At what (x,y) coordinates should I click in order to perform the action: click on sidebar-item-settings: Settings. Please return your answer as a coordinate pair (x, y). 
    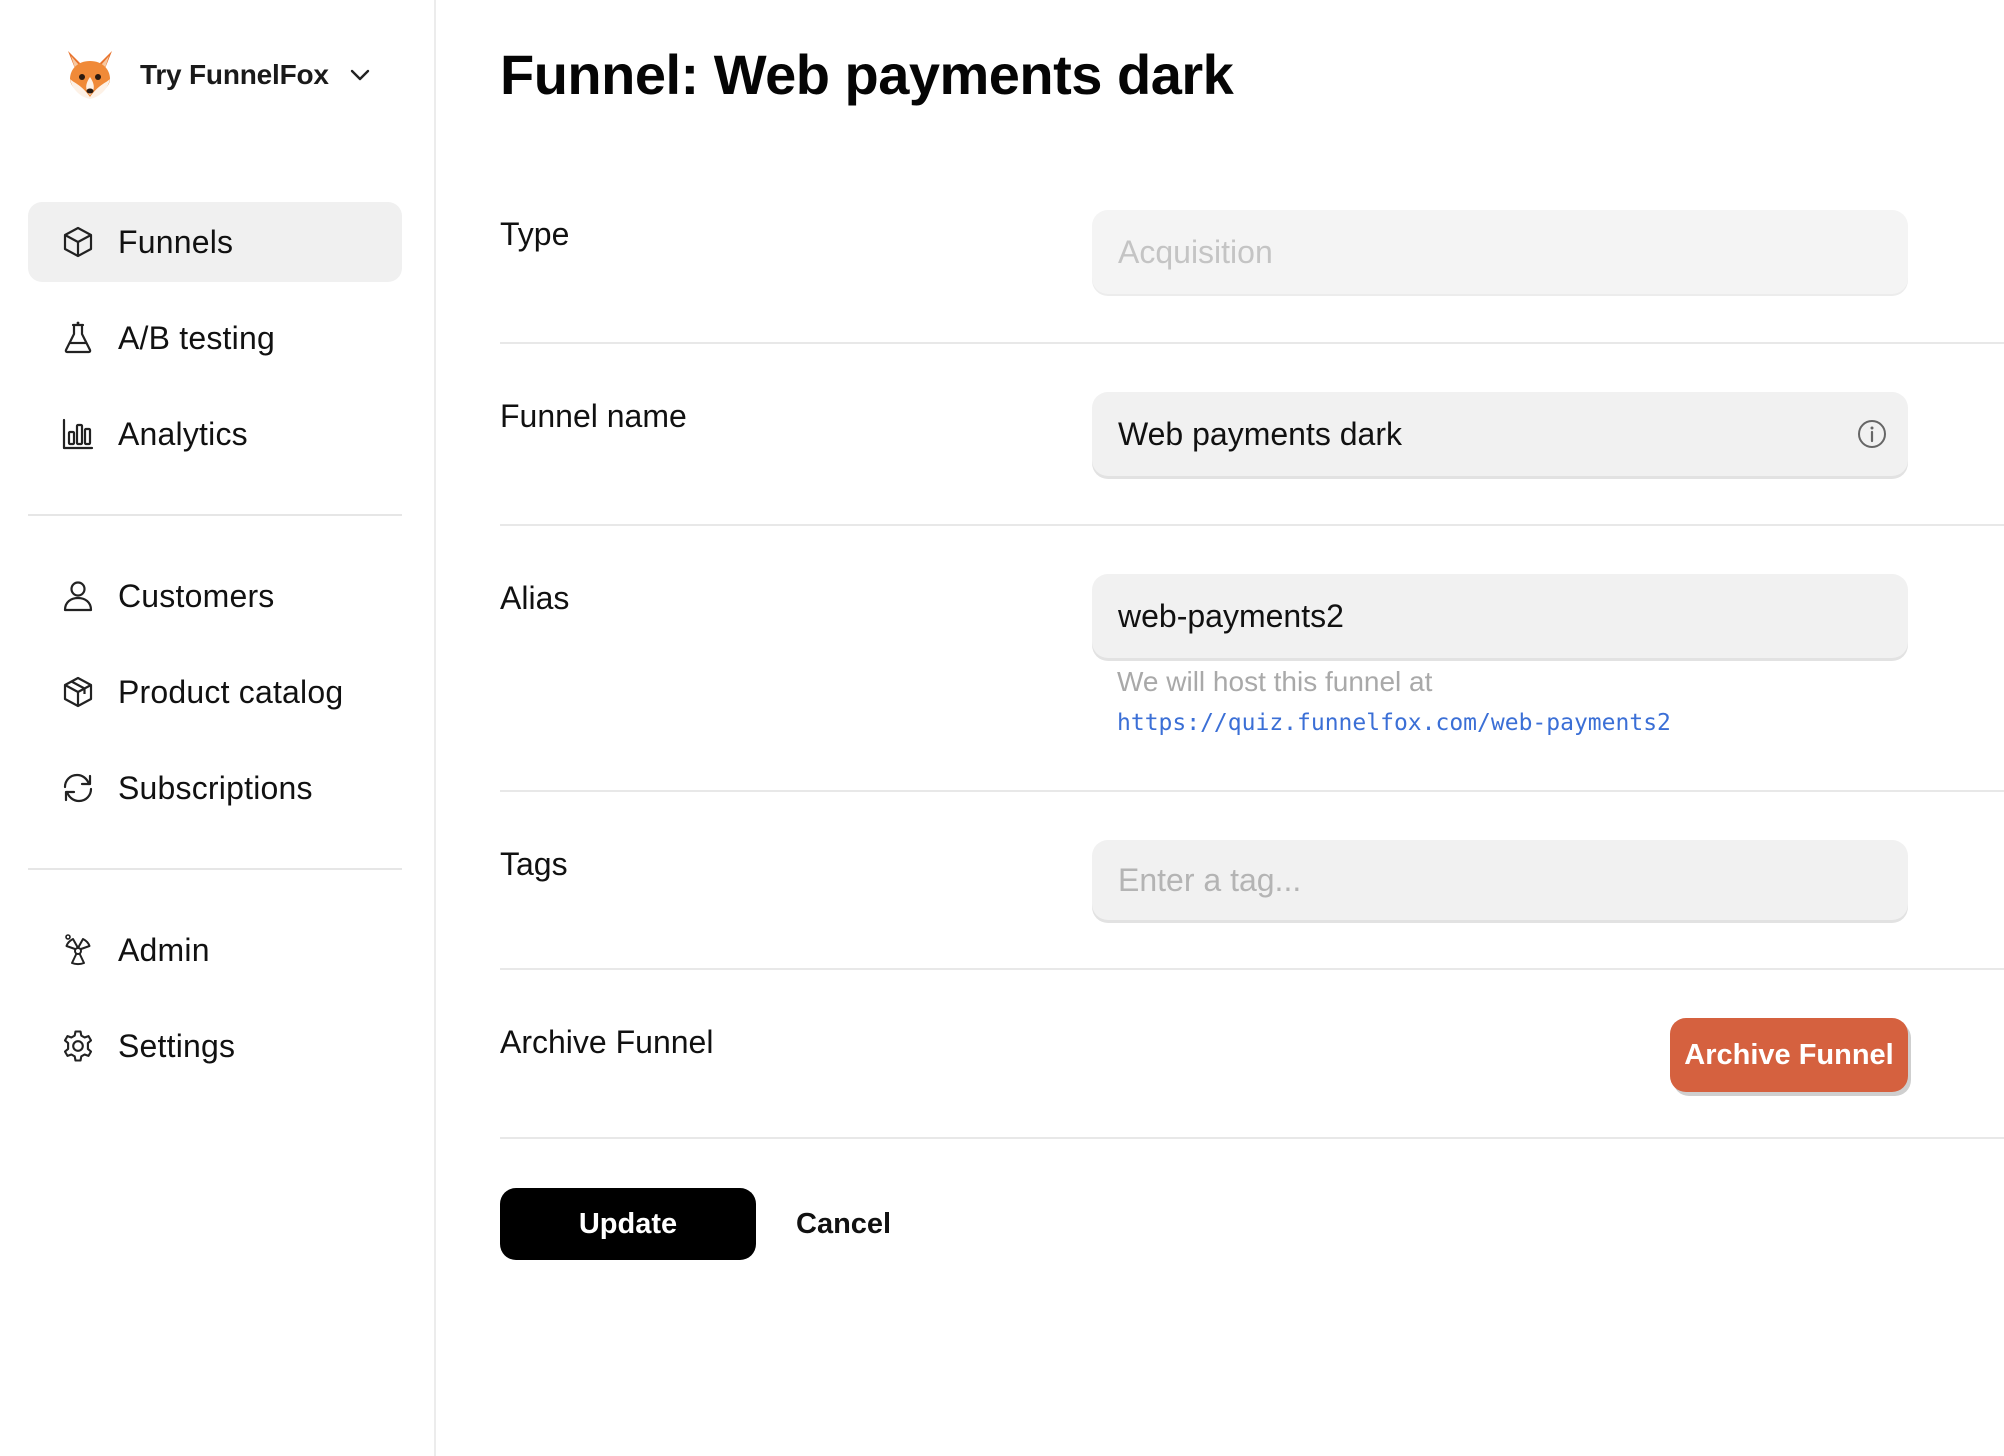
    Looking at the image, I should click on (215, 1046).